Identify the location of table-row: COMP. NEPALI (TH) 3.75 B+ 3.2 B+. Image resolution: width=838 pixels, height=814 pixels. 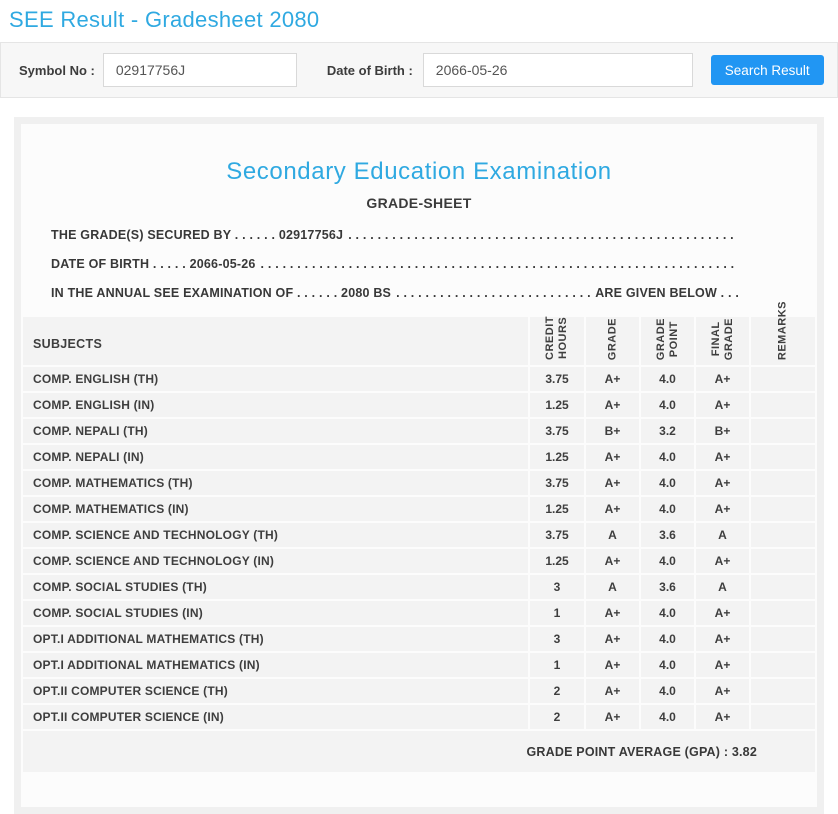
(419, 431).